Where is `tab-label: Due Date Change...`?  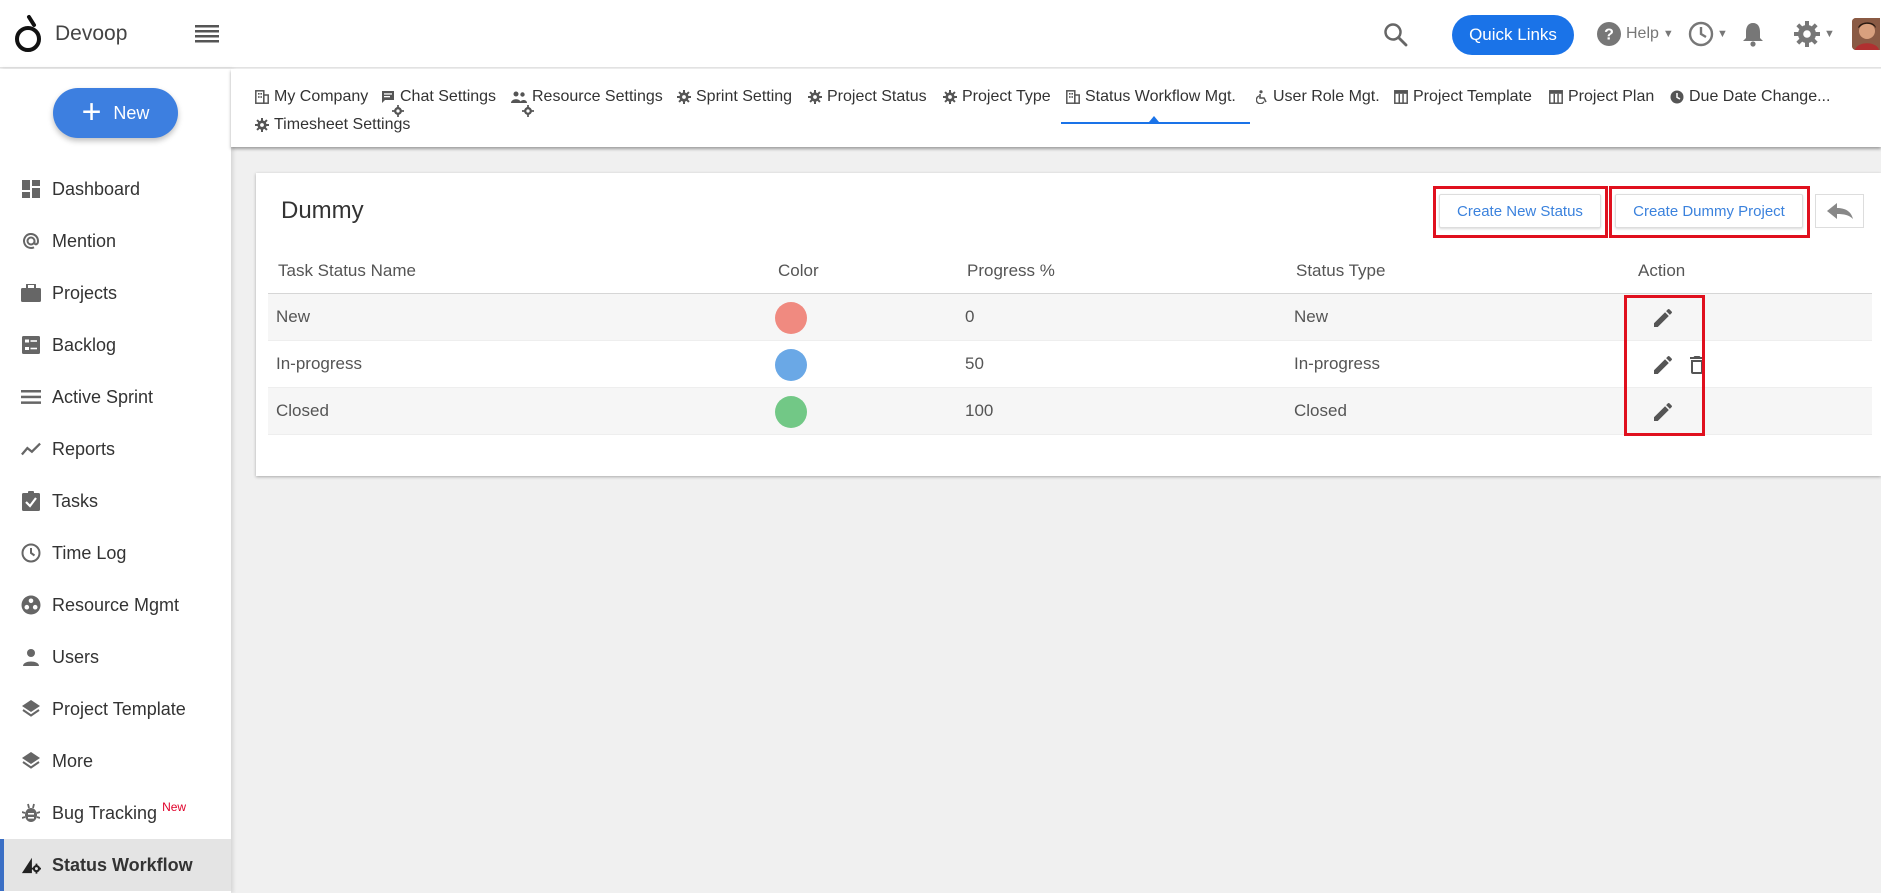
tab-label: Due Date Change... is located at coordinates (1760, 96).